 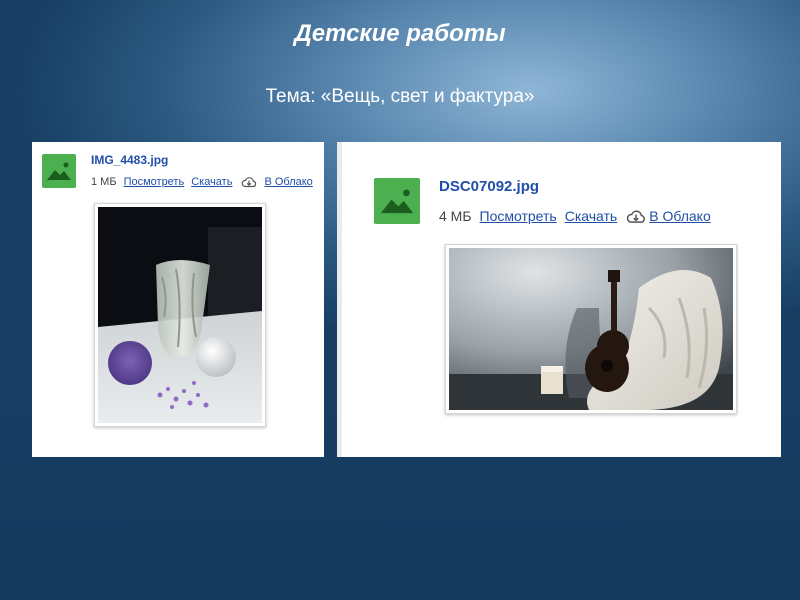 I want to click on attachment-meta: 1 МБ Посмотреть Скачать В Облако, so click(x=202, y=182).